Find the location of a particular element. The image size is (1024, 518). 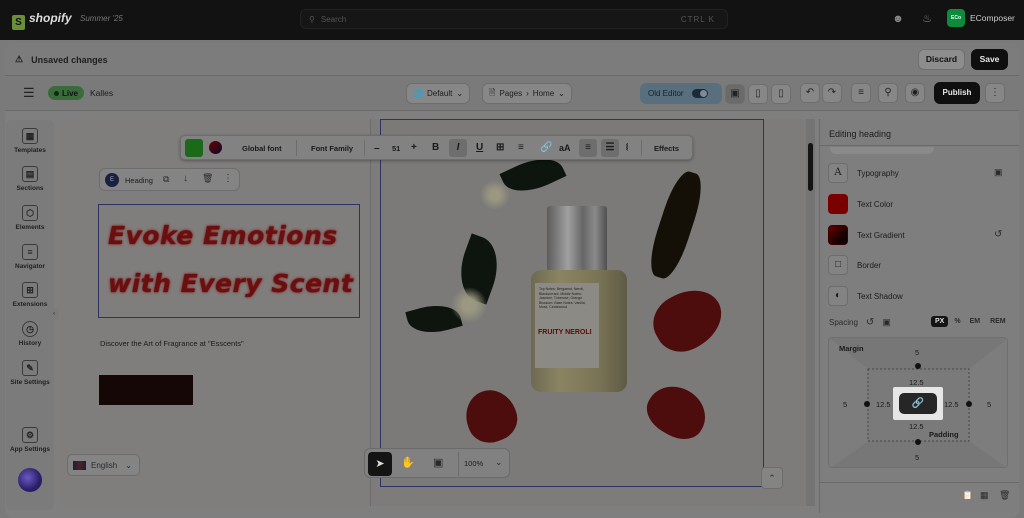

ai-assistant-orb is located at coordinates (30, 480).